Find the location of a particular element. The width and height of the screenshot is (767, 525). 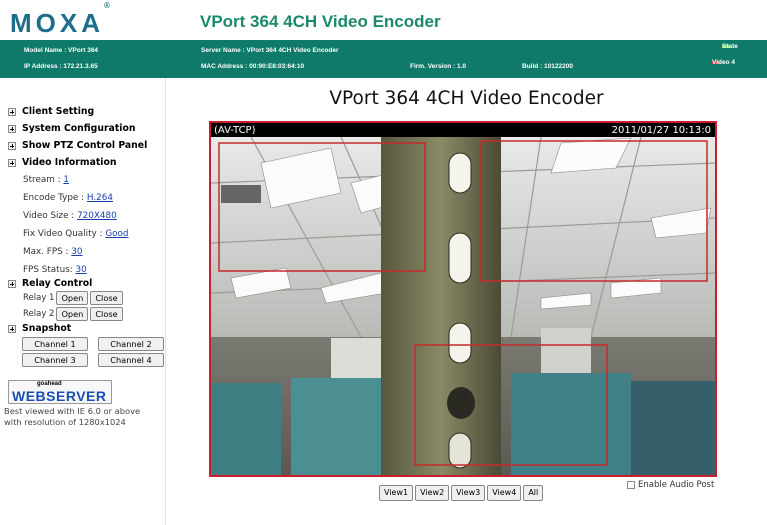

sidebar-item-label: Relay Control is located at coordinates (57, 283).